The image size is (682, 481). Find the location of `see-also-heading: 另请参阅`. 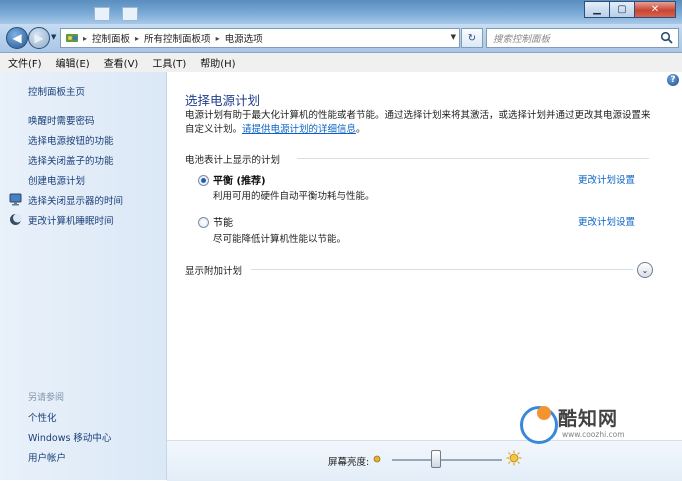

see-also-heading: 另请参阅 is located at coordinates (46, 398).